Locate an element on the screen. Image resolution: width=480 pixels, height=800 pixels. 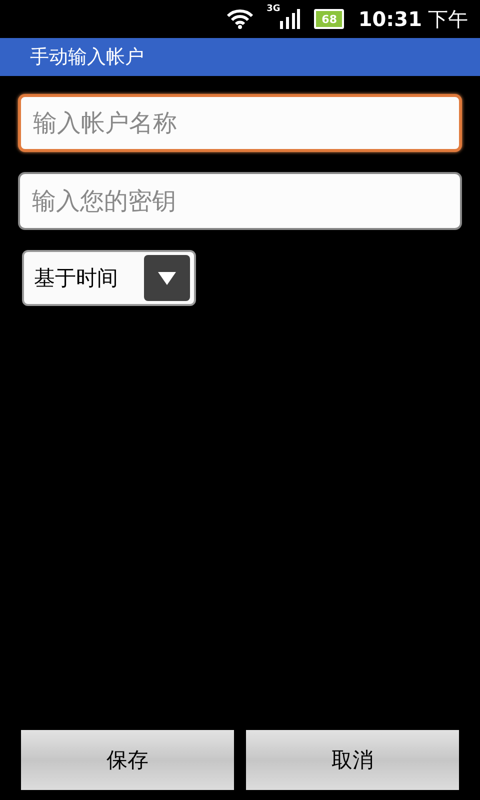
window-title: 手动输入帐户 is located at coordinates (87, 57).